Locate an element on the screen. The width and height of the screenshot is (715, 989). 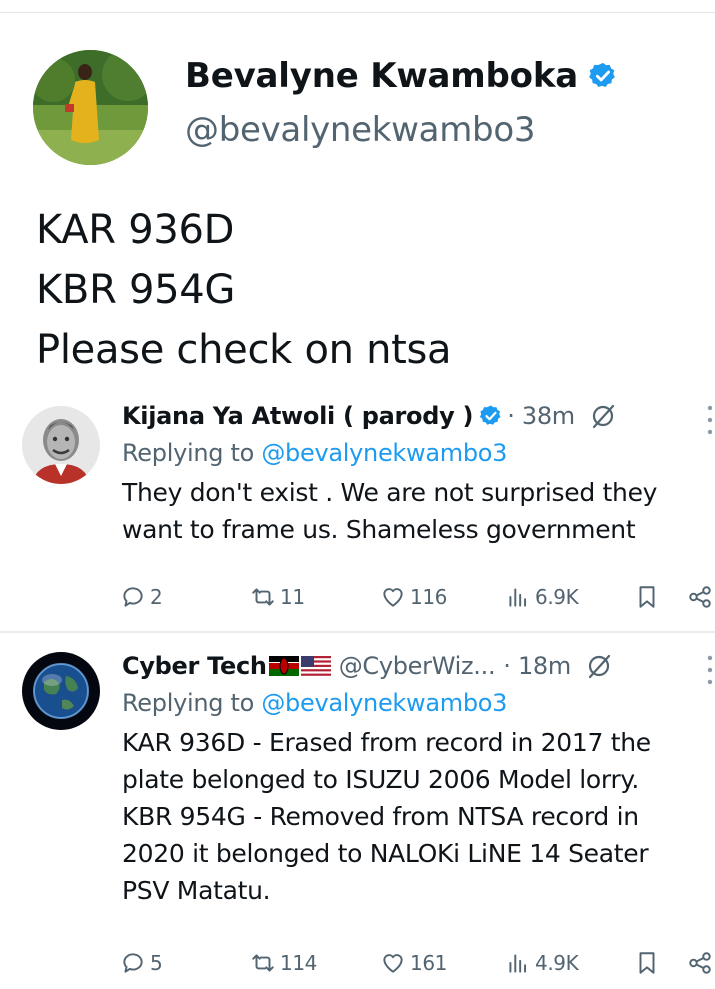
views-count: 6.9K is located at coordinates (557, 597).